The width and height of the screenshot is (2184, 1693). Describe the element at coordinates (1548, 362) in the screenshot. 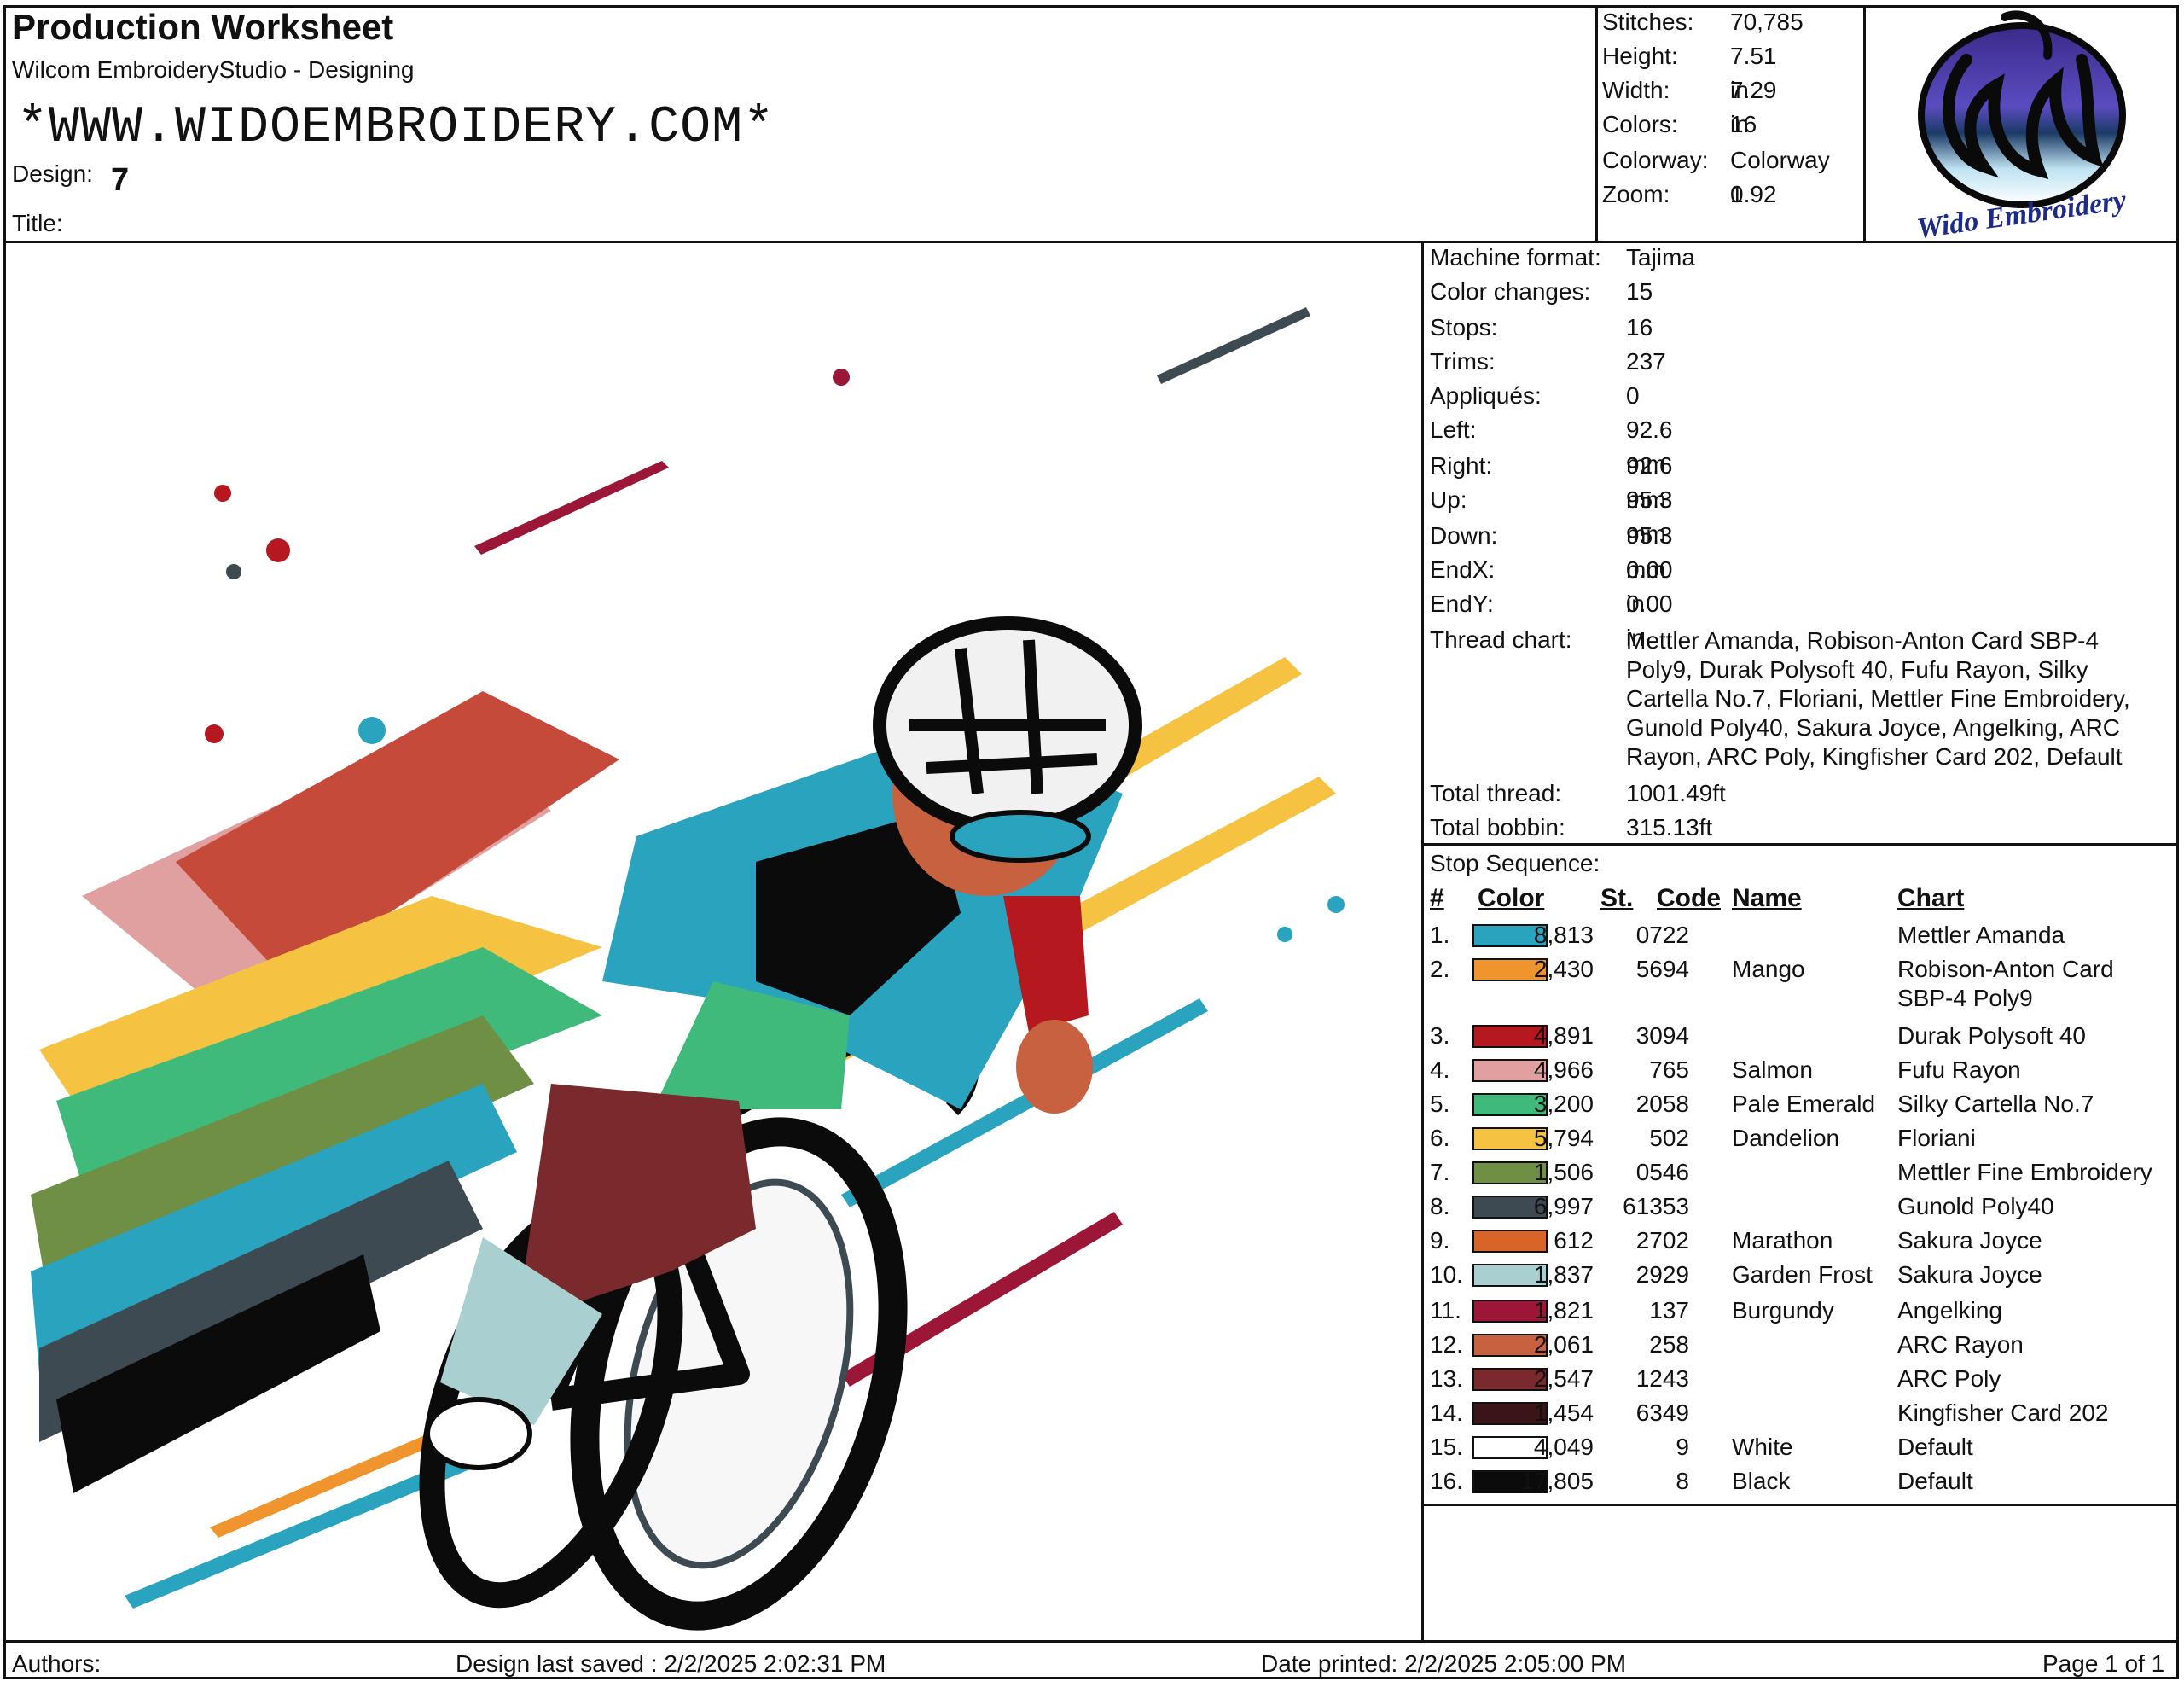

I see `info-trims: Trims: 237` at that location.